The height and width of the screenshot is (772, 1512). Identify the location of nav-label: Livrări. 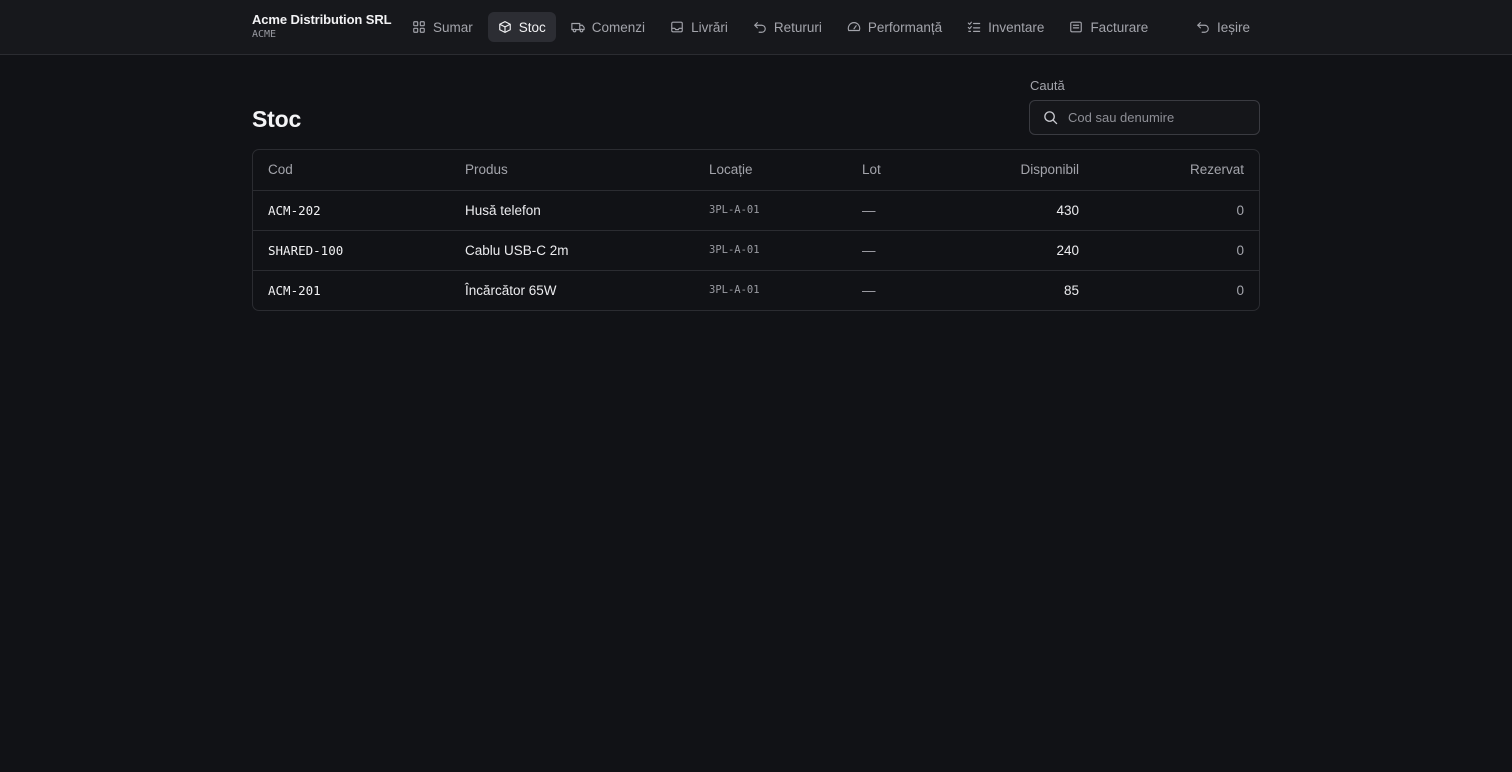
(709, 27).